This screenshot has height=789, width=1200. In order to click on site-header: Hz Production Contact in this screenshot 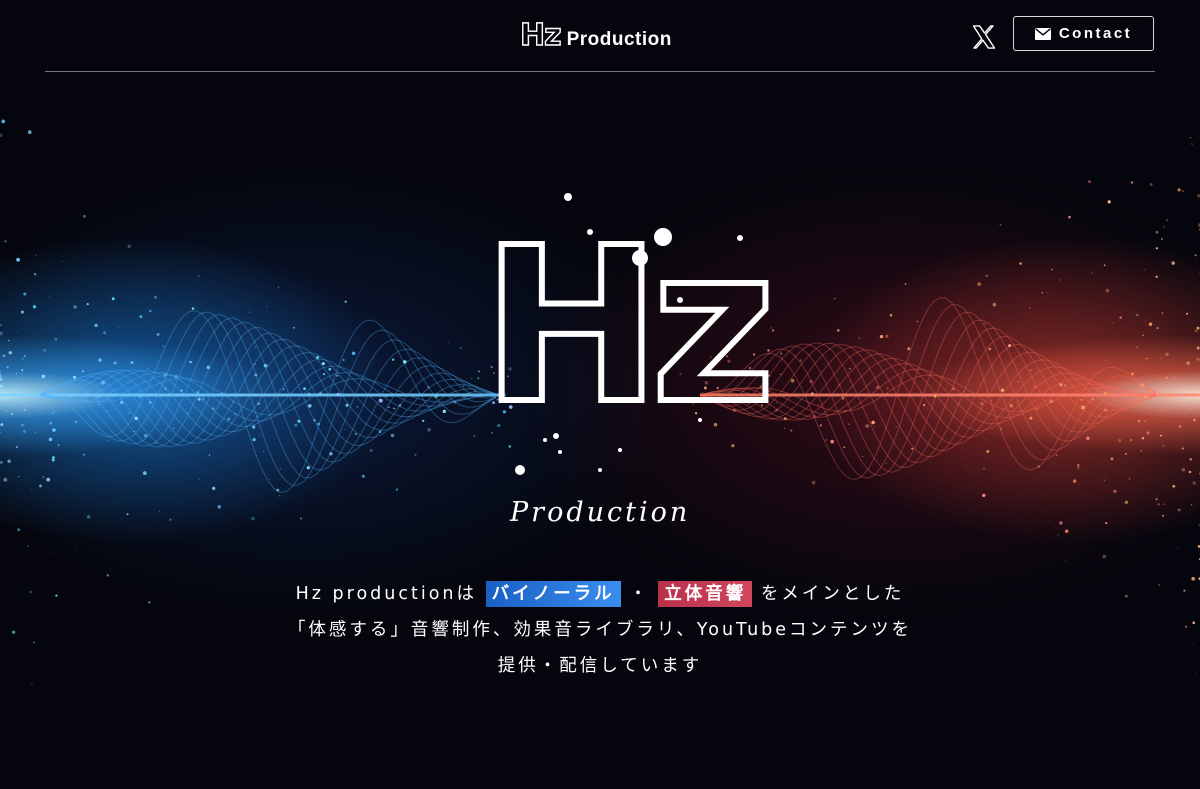, I will do `click(600, 36)`.